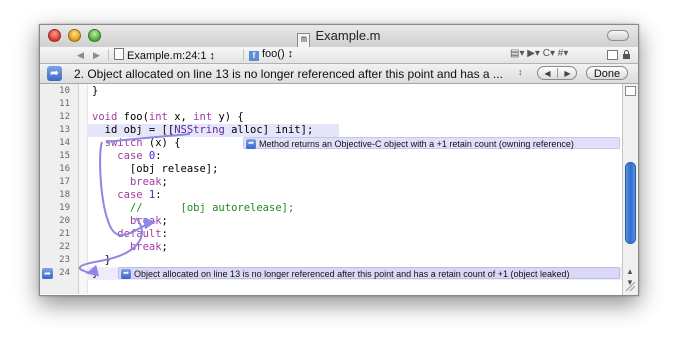 Image resolution: width=676 pixels, height=349 pixels. I want to click on code-line: void foo(int x, int y) {, so click(168, 117).